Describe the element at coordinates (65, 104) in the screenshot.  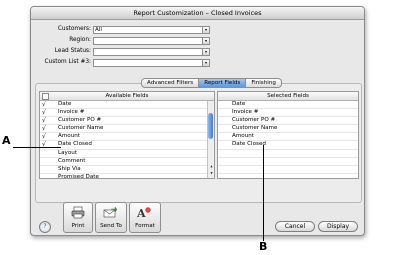
I see `available-field-label: Date` at that location.